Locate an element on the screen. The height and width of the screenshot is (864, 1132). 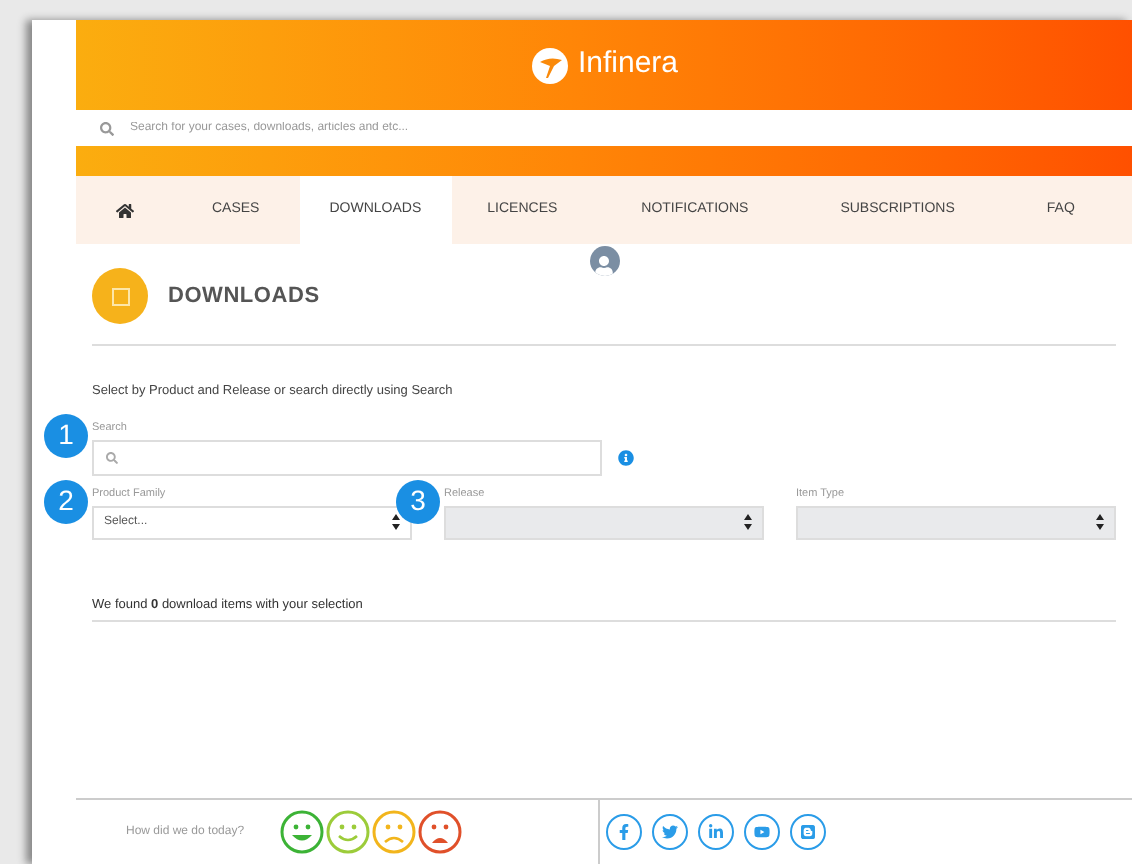
page-title: DOWNLOADS is located at coordinates (244, 296).